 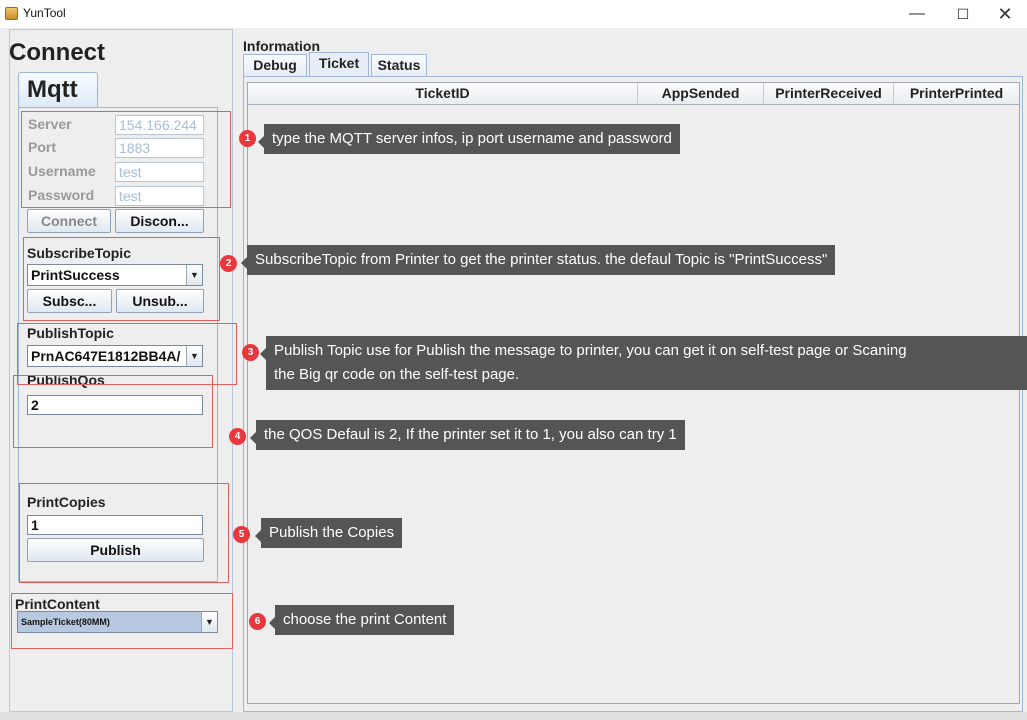 What do you see at coordinates (956, 94) in the screenshot?
I see `column-header-printerprinted: PrinterPrinted` at bounding box center [956, 94].